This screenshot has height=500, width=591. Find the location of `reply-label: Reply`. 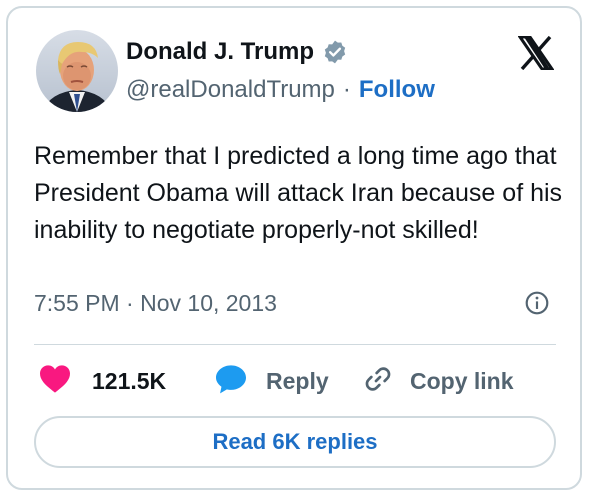

reply-label: Reply is located at coordinates (297, 381).